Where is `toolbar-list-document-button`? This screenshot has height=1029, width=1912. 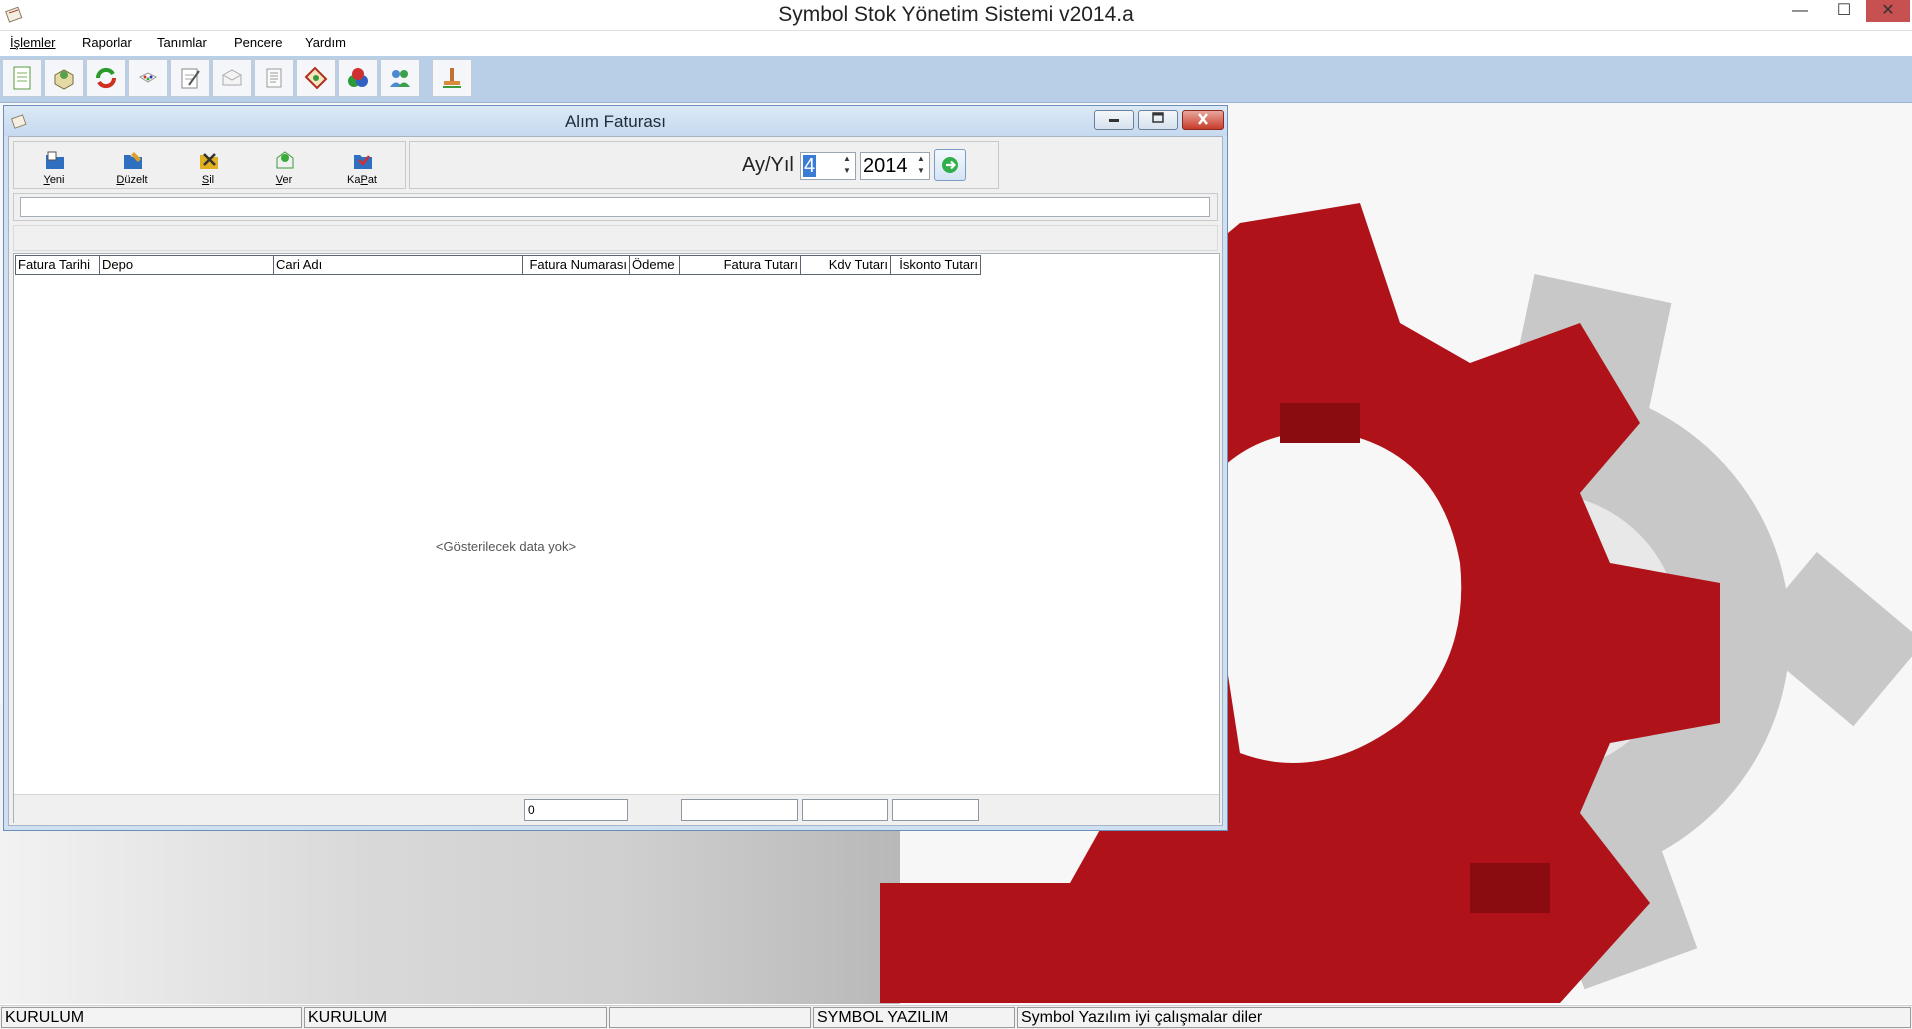
toolbar-list-document-button is located at coordinates (274, 78).